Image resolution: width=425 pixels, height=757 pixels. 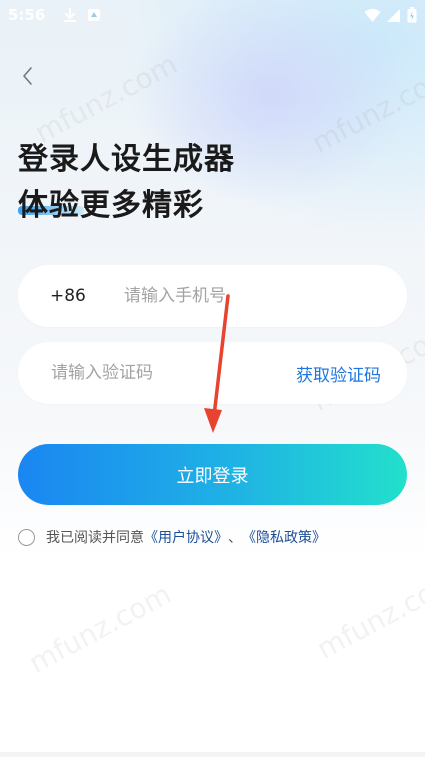 What do you see at coordinates (27, 15) in the screenshot?
I see `status-time: 5:56` at bounding box center [27, 15].